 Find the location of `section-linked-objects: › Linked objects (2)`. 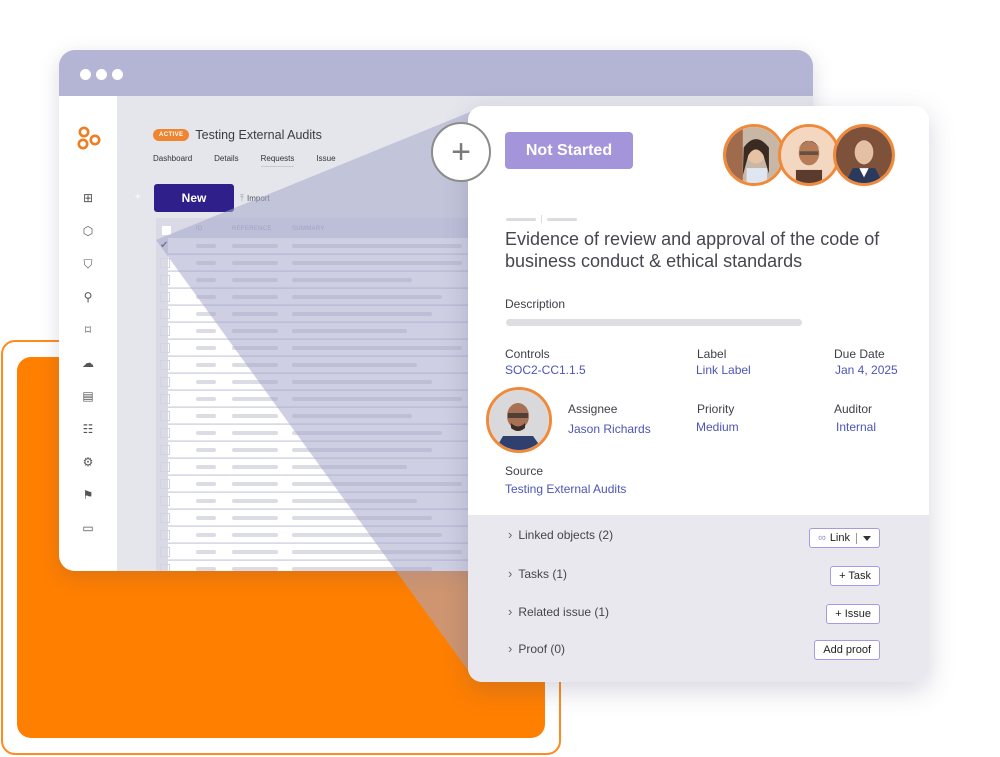

section-linked-objects: › Linked objects (2) is located at coordinates (560, 534).